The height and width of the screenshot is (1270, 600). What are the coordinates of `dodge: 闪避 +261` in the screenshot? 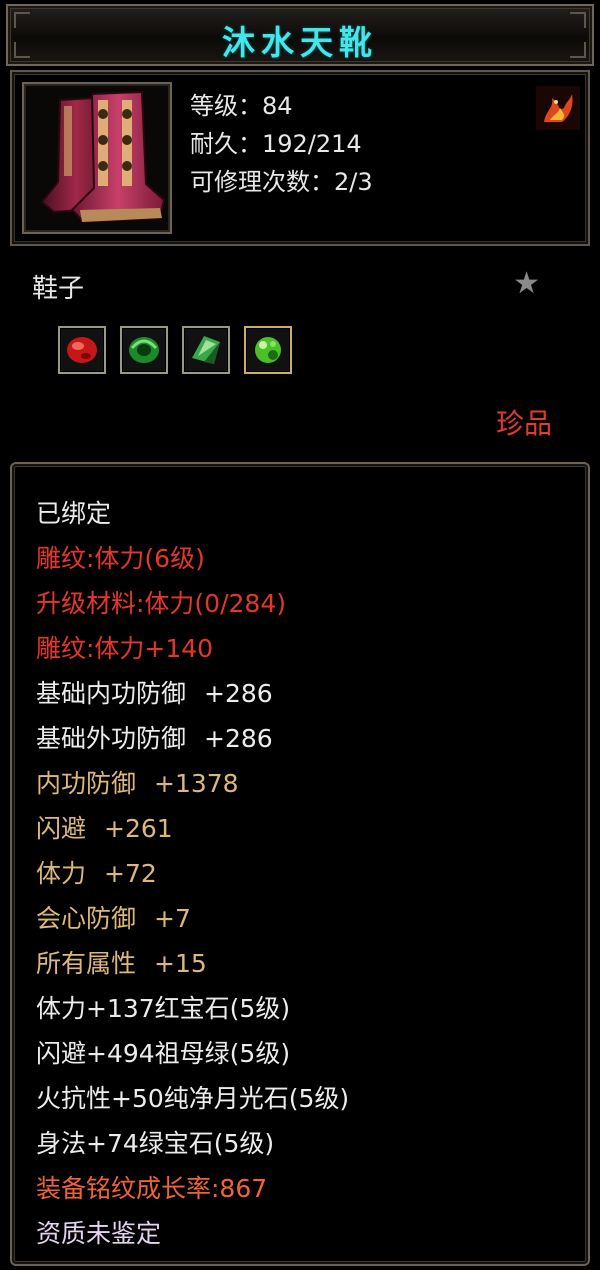 It's located at (104, 827).